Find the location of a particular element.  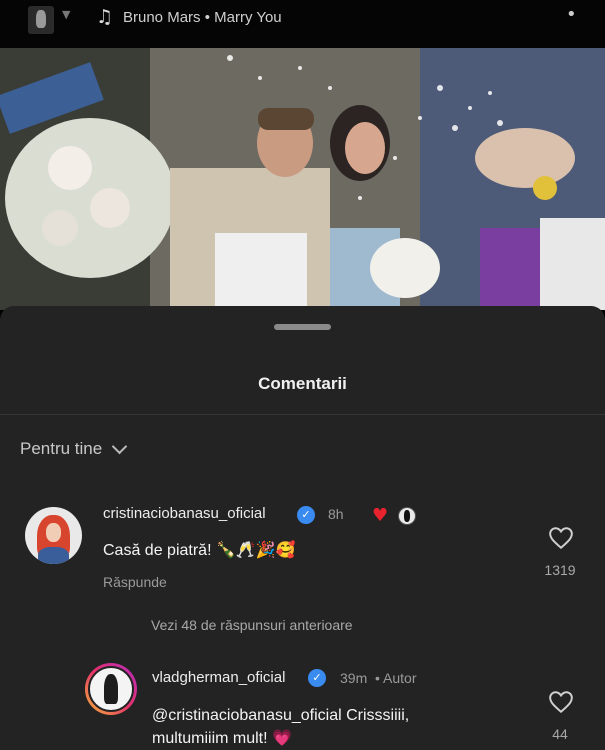

author-tag: • Autor is located at coordinates (396, 678).